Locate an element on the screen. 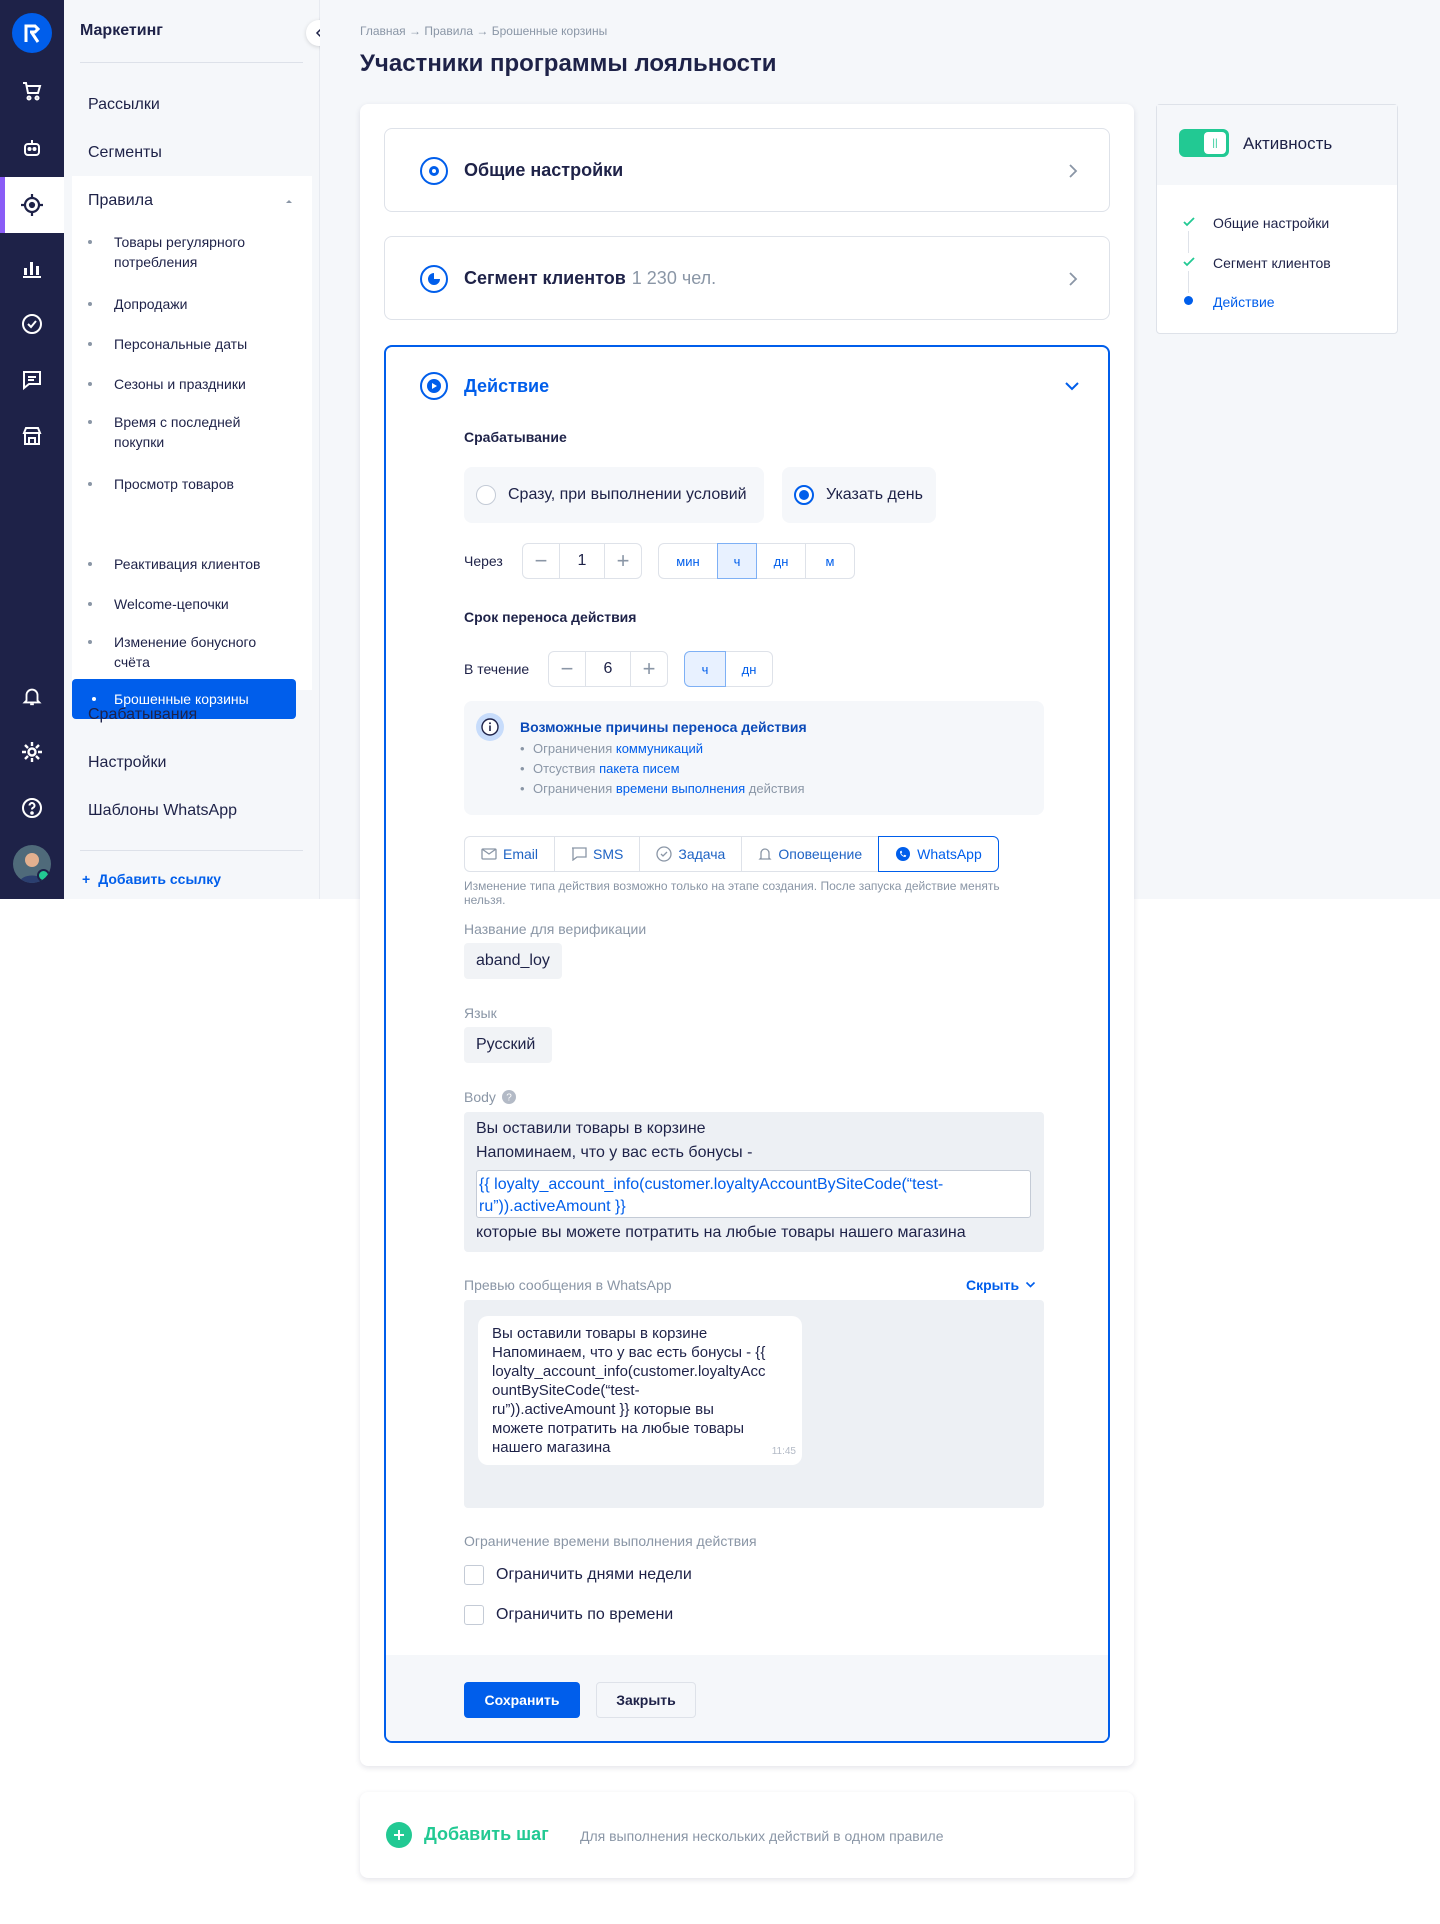 The image size is (1440, 1924). tab-notification: Оповещение is located at coordinates (810, 854).